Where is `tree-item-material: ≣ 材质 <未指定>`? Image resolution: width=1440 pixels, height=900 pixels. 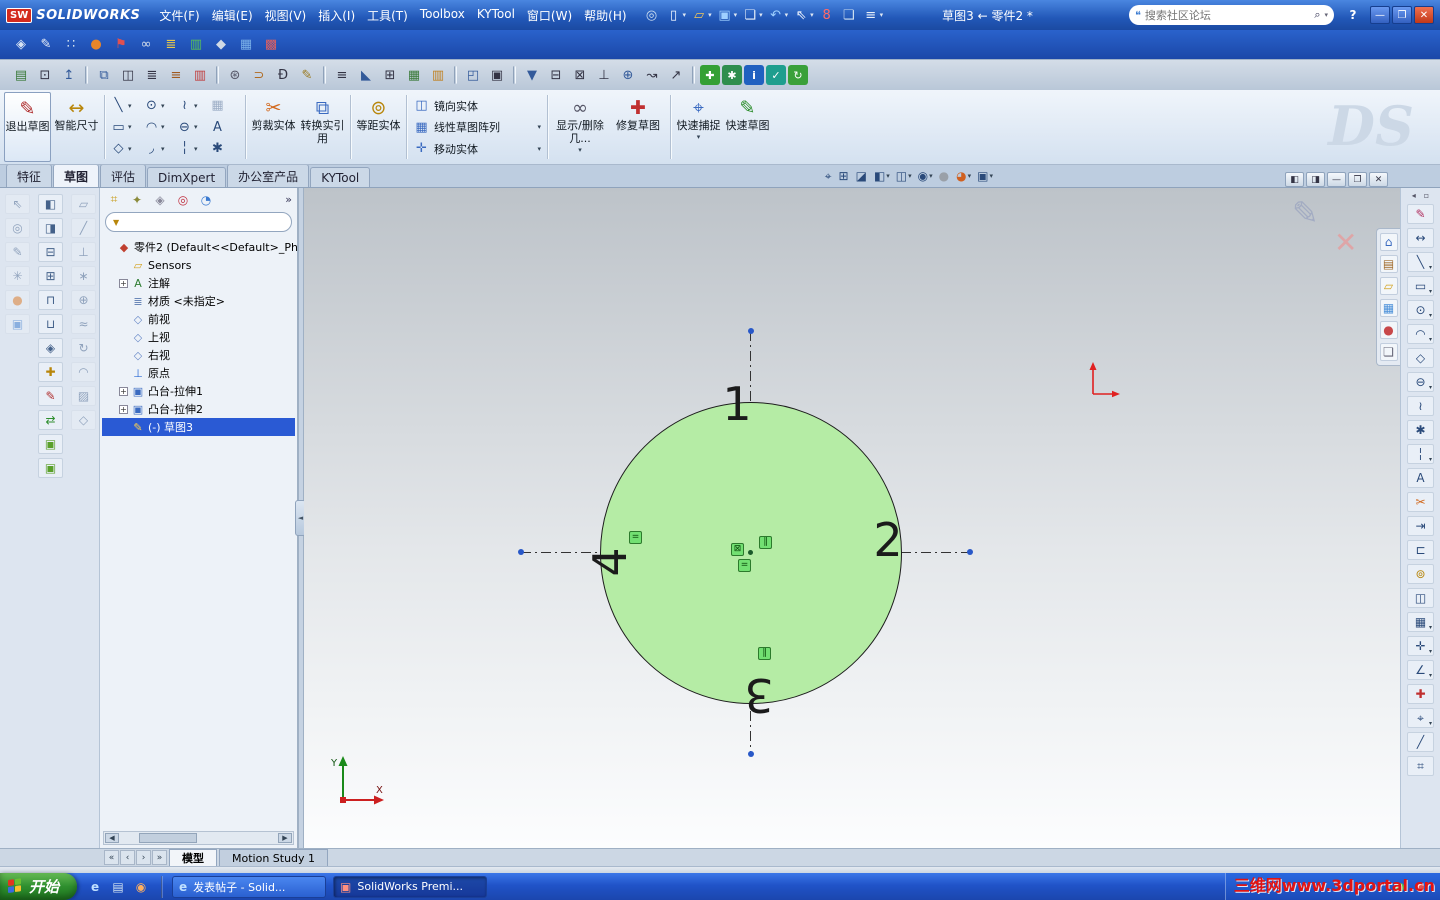
tree-item-material: ≣ 材质 <未指定> is located at coordinates (198, 301).